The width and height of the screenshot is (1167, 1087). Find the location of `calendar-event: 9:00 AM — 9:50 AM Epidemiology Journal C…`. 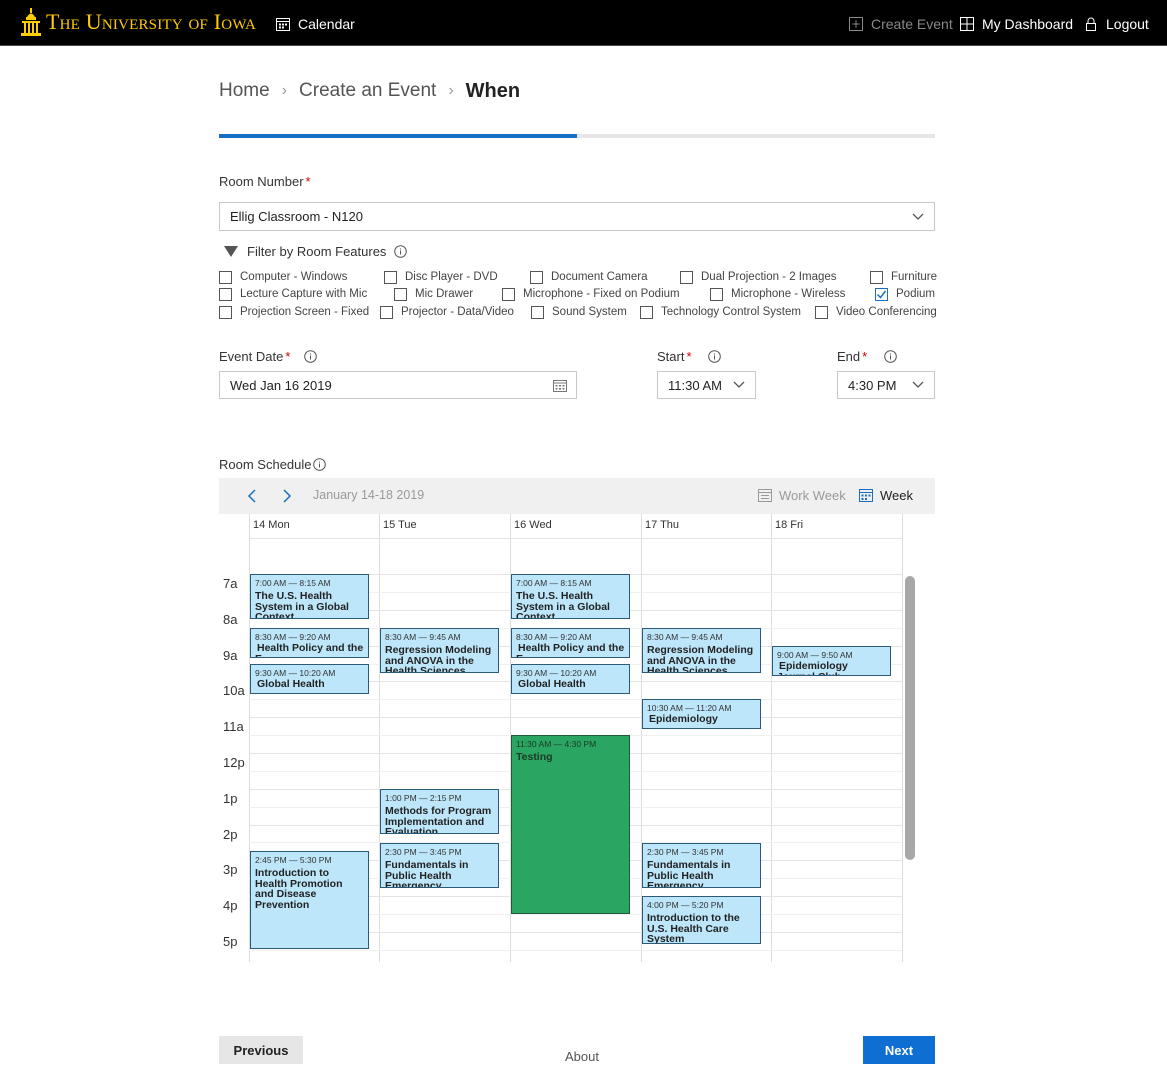

calendar-event: 9:00 AM — 9:50 AM Epidemiology Journal C… is located at coordinates (831, 661).